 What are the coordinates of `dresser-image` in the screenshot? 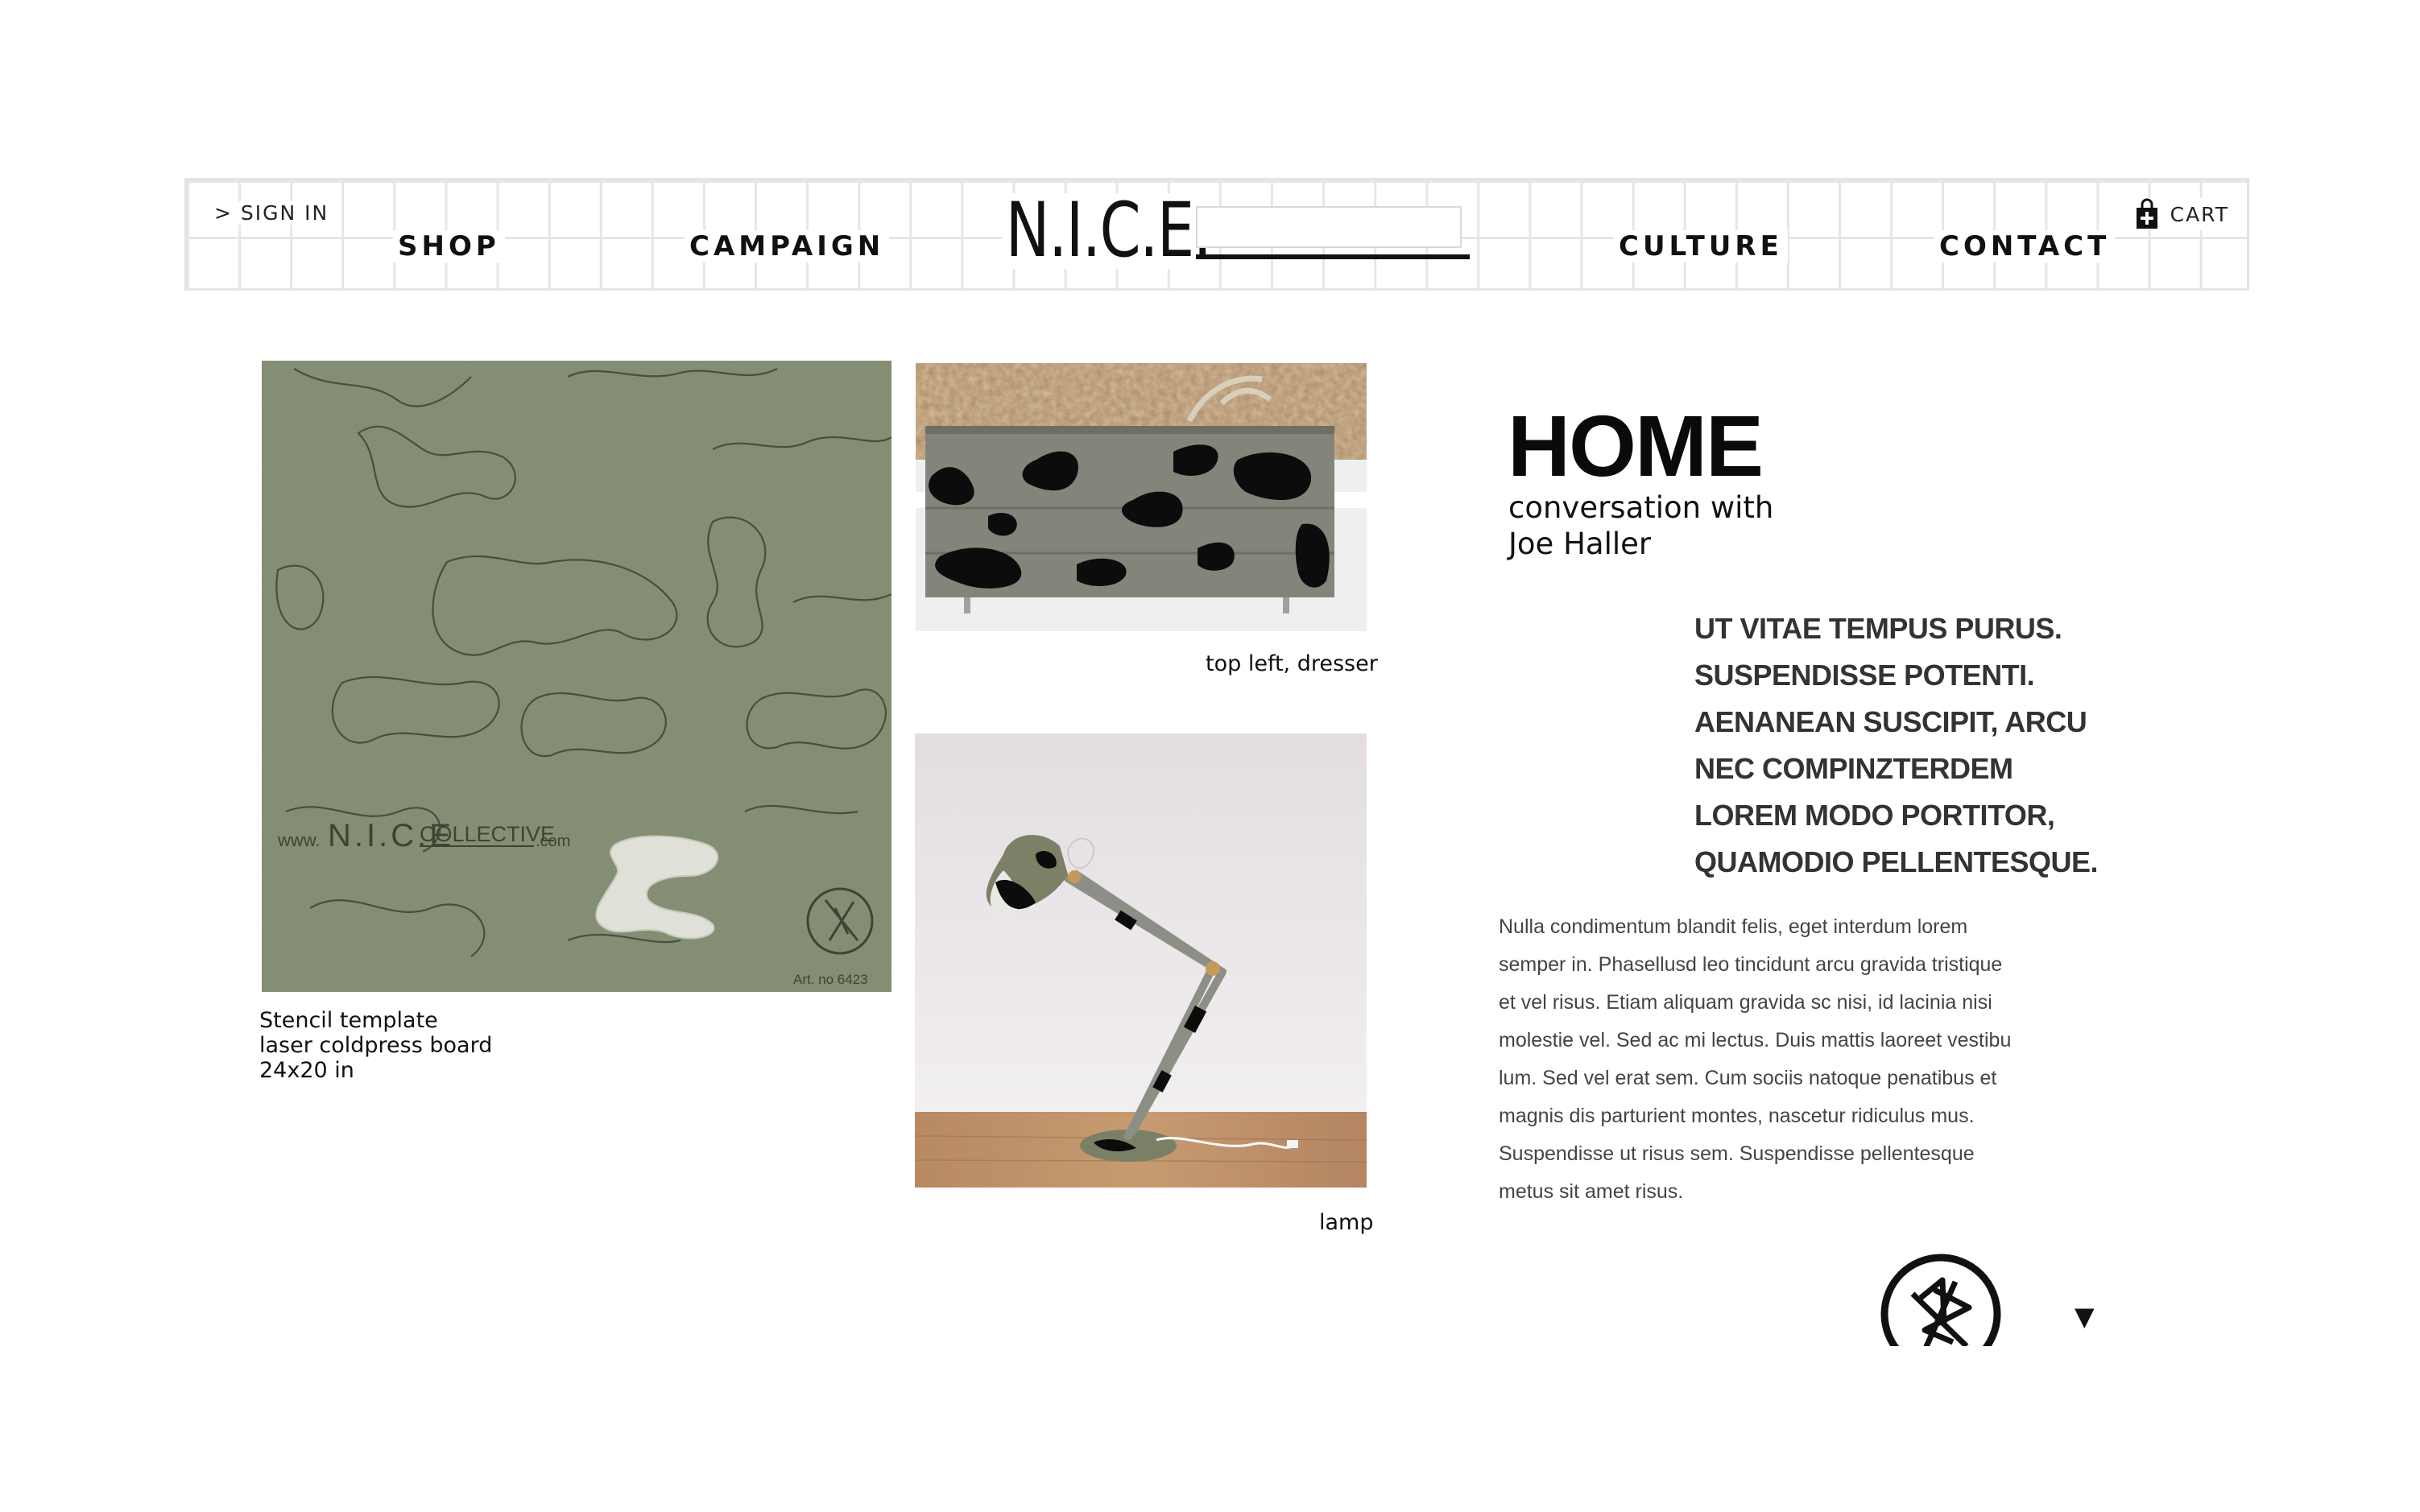 It's located at (1141, 497).